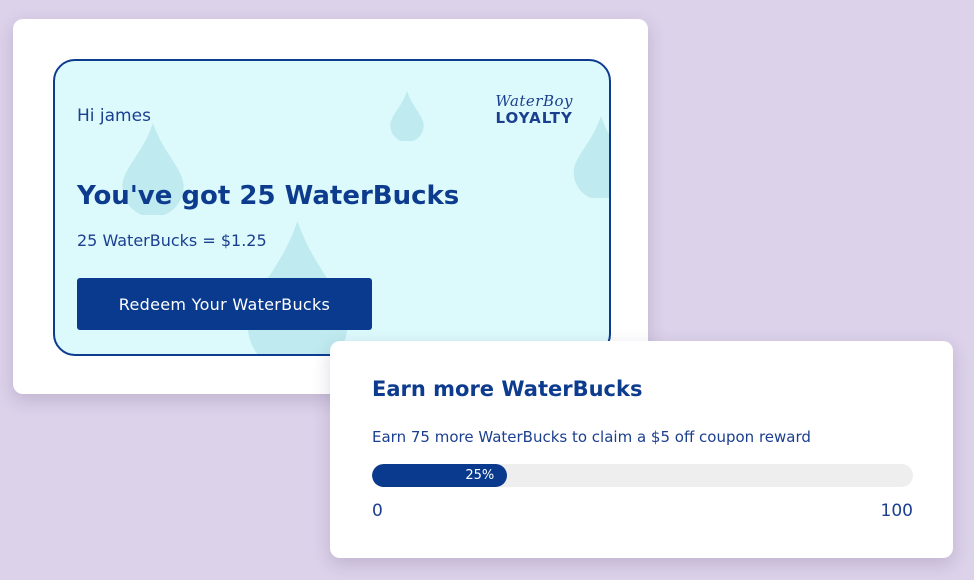 This screenshot has height=580, width=974. I want to click on brand-word: LOYALTY, so click(534, 118).